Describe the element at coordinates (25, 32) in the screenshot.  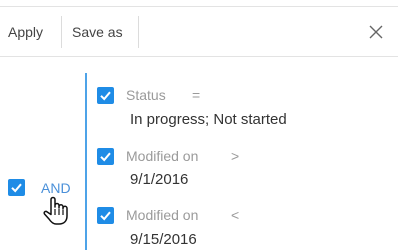
I see `apply-button: Apply` at that location.